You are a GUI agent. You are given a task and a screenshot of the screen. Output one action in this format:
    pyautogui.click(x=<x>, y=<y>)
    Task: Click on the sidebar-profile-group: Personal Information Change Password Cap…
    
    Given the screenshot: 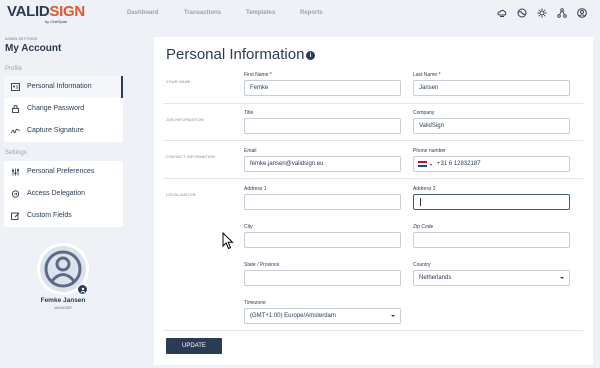 What is the action you would take?
    pyautogui.click(x=63, y=109)
    